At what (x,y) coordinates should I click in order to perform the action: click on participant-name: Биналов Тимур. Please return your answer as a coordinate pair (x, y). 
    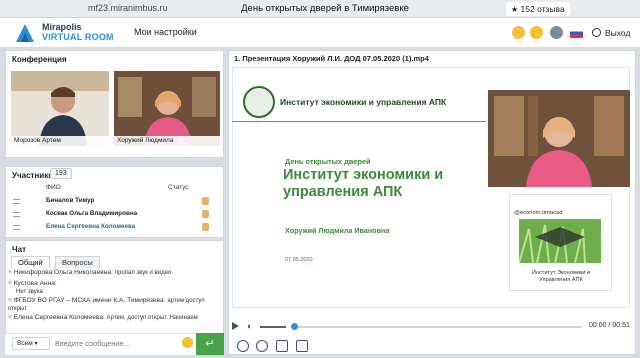
    Looking at the image, I should click on (70, 200).